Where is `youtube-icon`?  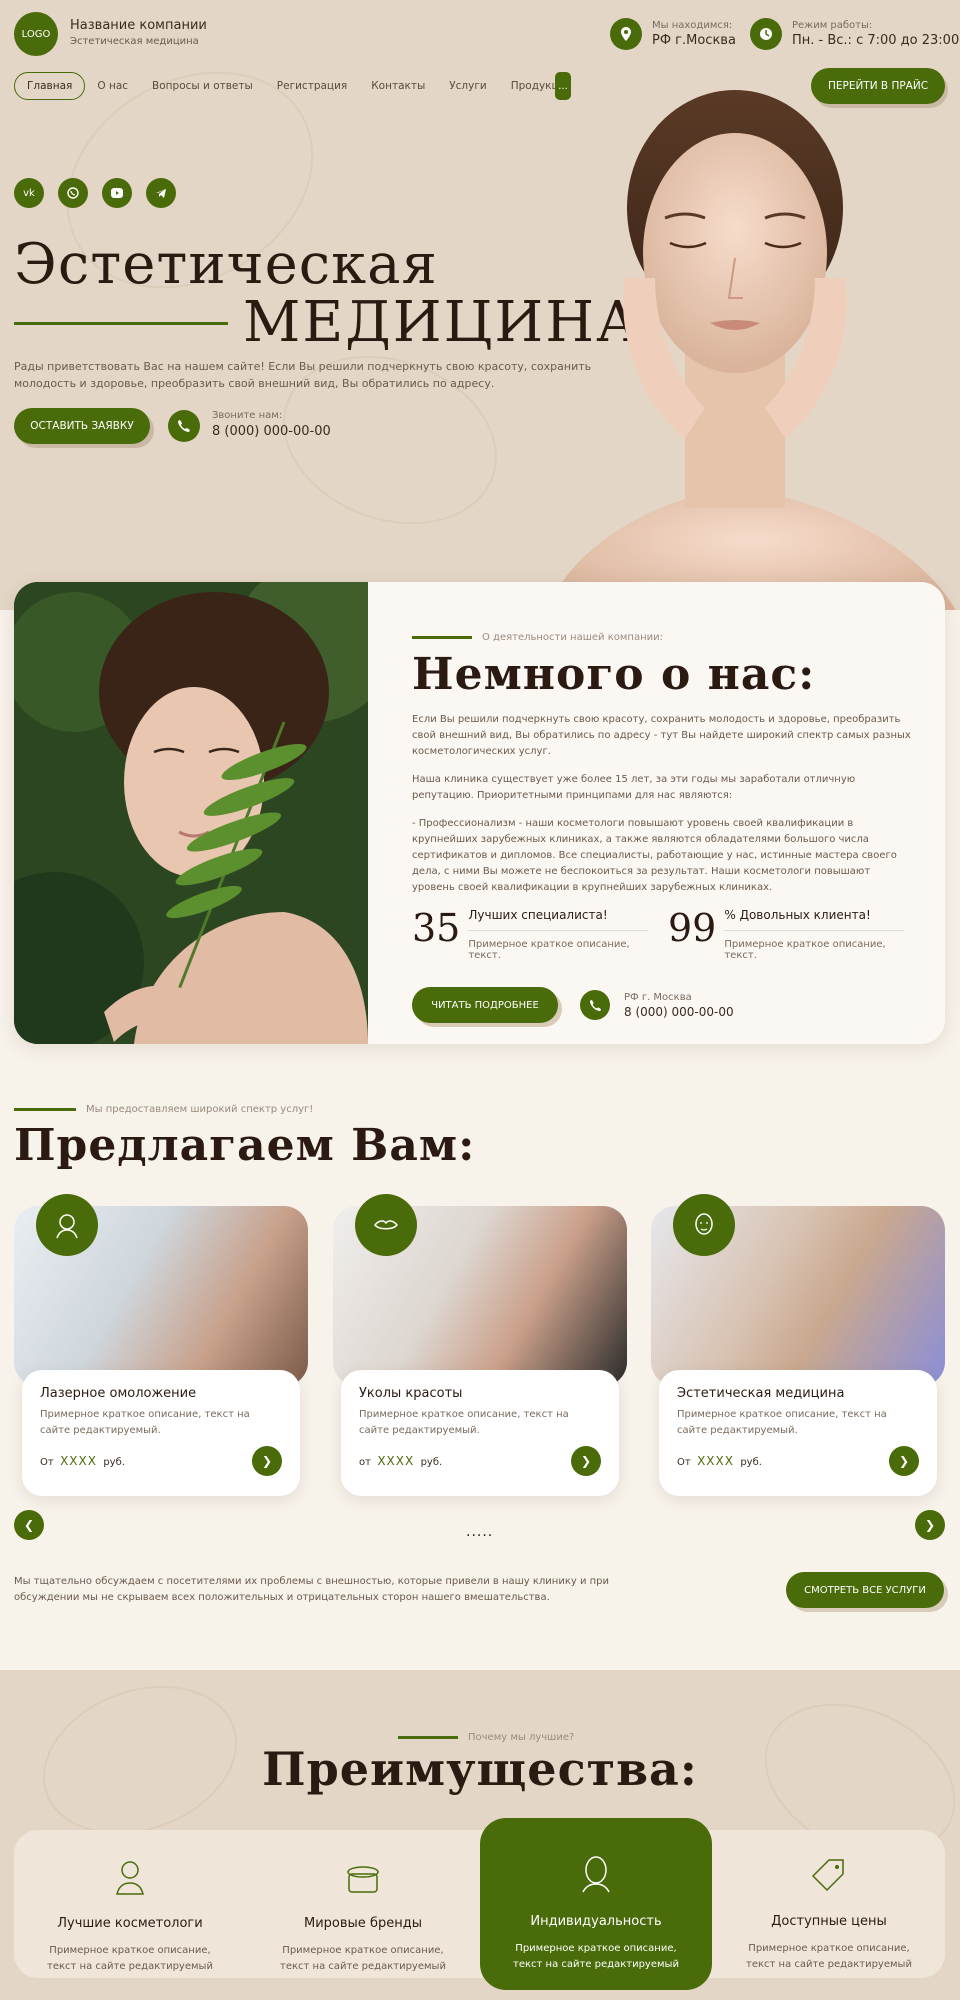
youtube-icon is located at coordinates (117, 193).